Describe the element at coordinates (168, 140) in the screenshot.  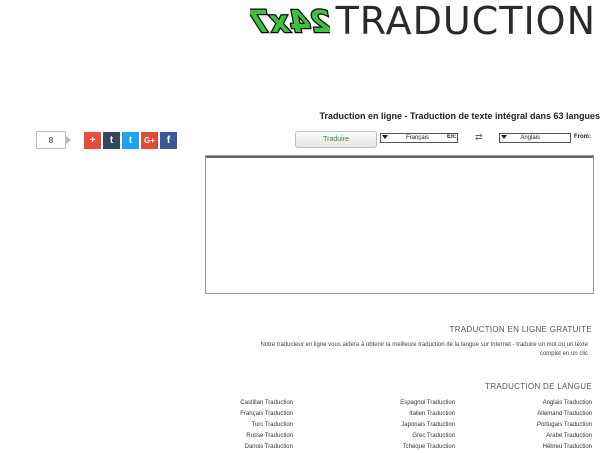
I see `share-facebook-button: f` at that location.